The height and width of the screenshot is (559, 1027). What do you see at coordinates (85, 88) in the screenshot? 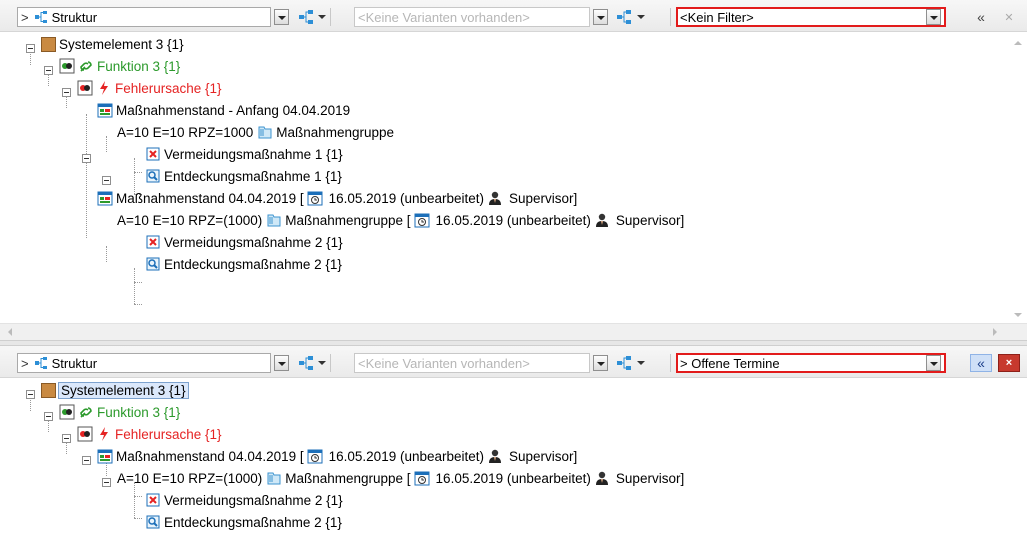
I see `cause-box-icon` at bounding box center [85, 88].